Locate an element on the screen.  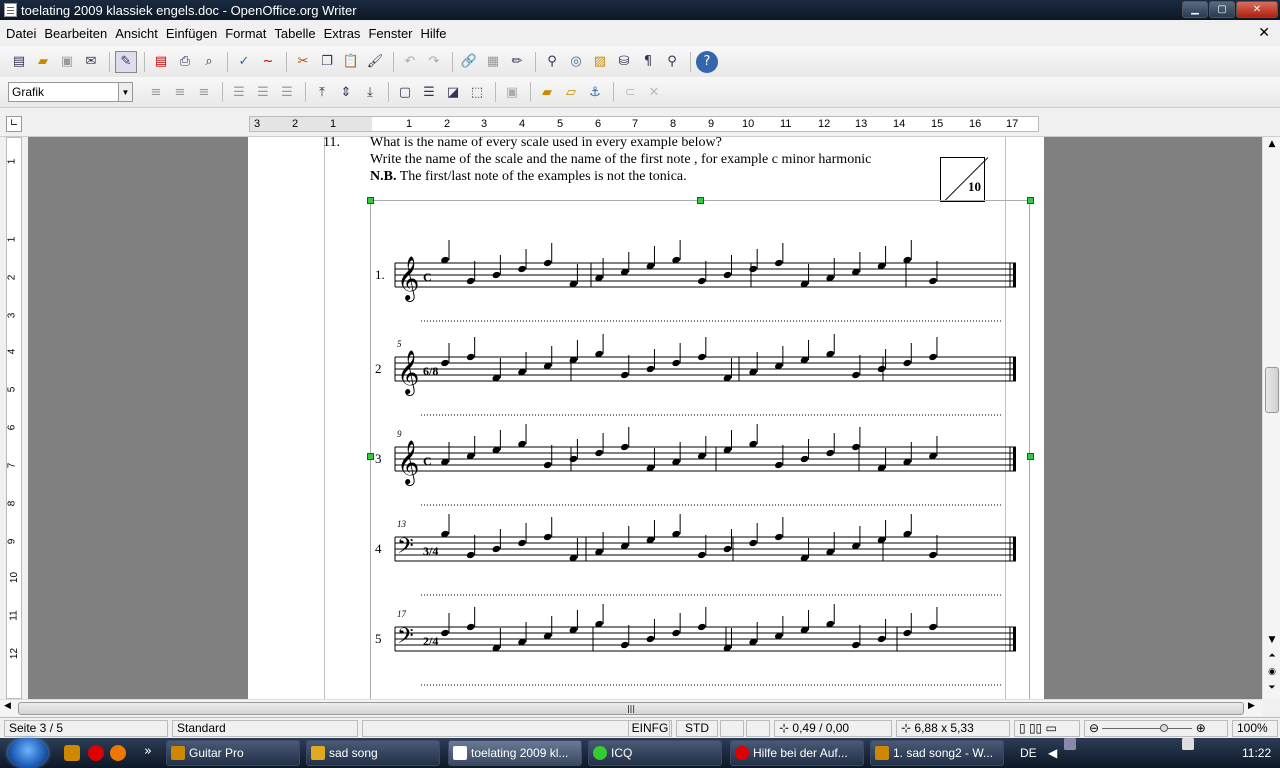
zoom-track is located at coordinates (1147, 728).